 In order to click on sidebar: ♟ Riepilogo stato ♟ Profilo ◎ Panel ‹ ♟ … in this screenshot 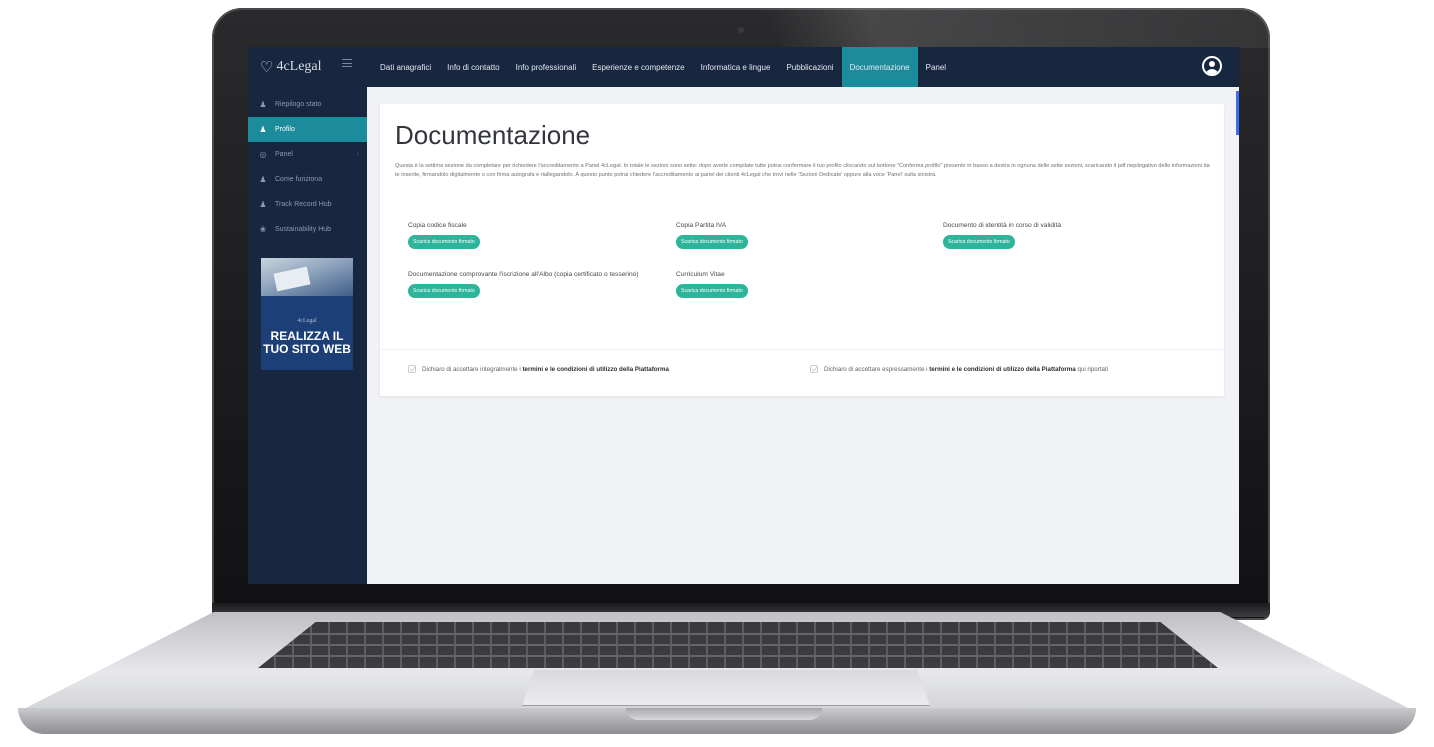, I will do `click(307, 335)`.